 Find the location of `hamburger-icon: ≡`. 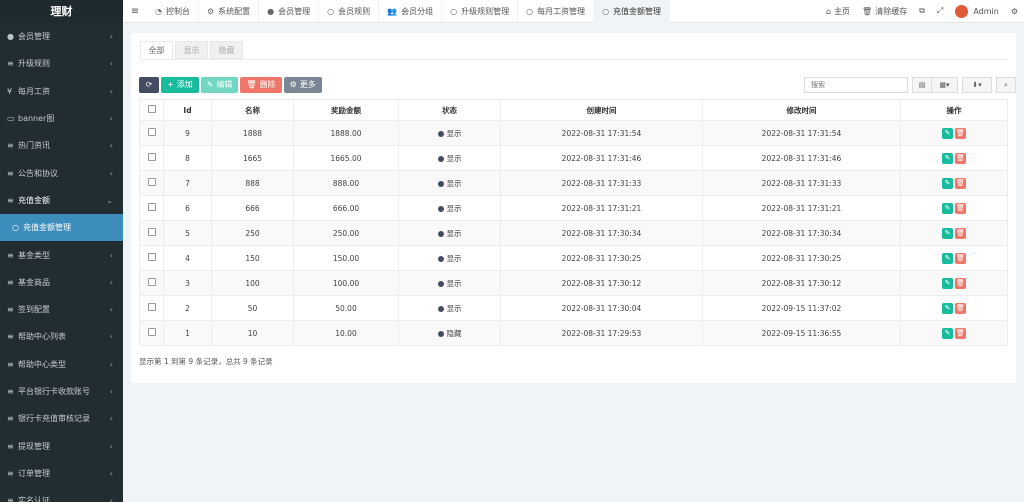

hamburger-icon: ≡ is located at coordinates (135, 11).